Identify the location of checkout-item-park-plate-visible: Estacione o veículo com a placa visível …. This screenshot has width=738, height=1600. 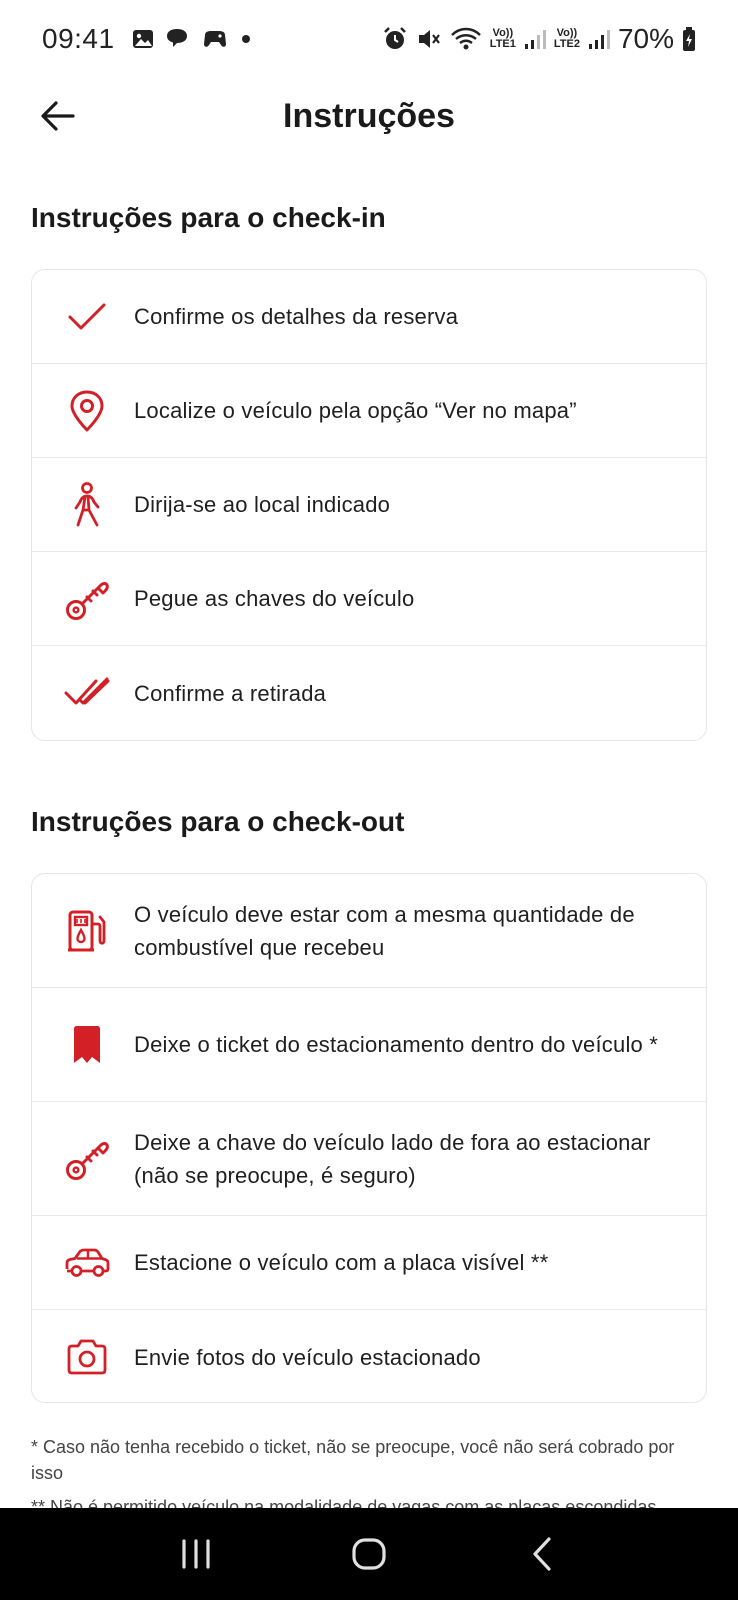
(369, 1263).